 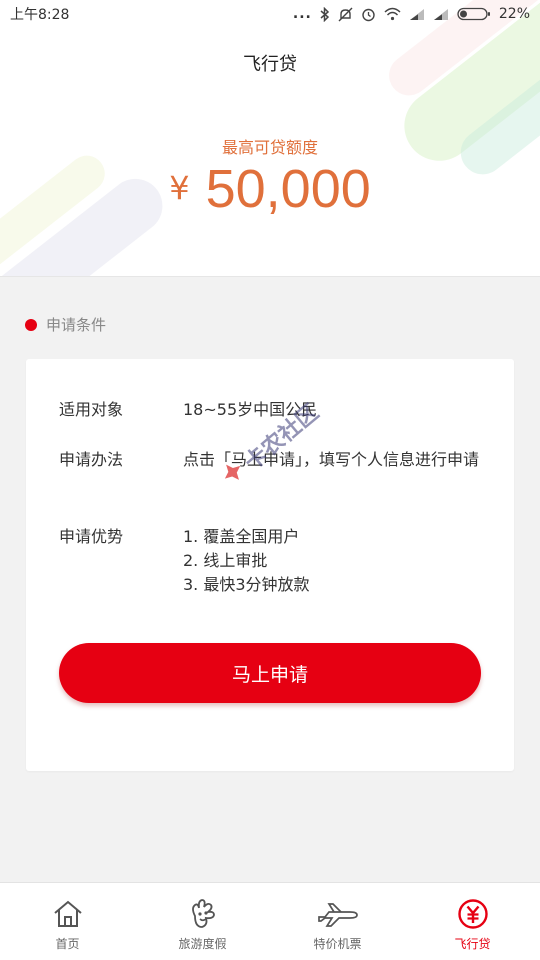 What do you see at coordinates (270, 64) in the screenshot?
I see `page-title: 飞行贷` at bounding box center [270, 64].